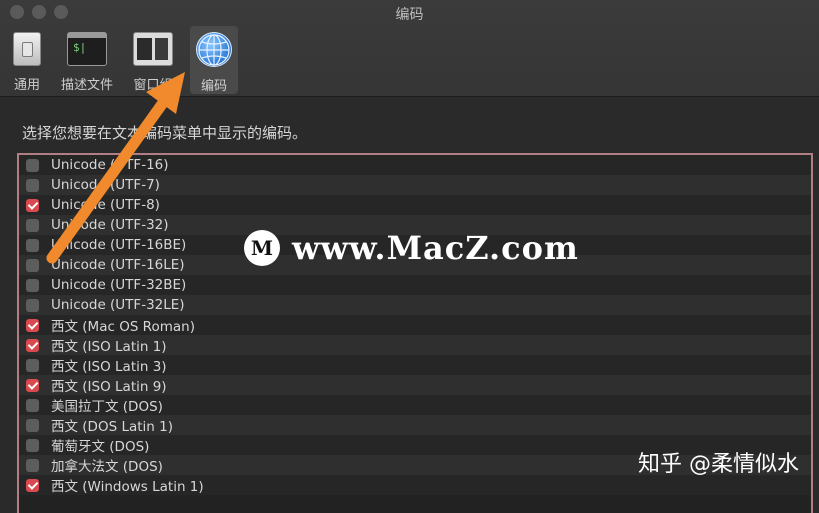 This screenshot has width=819, height=513. I want to click on watermark: M www.MacZ.com, so click(411, 248).